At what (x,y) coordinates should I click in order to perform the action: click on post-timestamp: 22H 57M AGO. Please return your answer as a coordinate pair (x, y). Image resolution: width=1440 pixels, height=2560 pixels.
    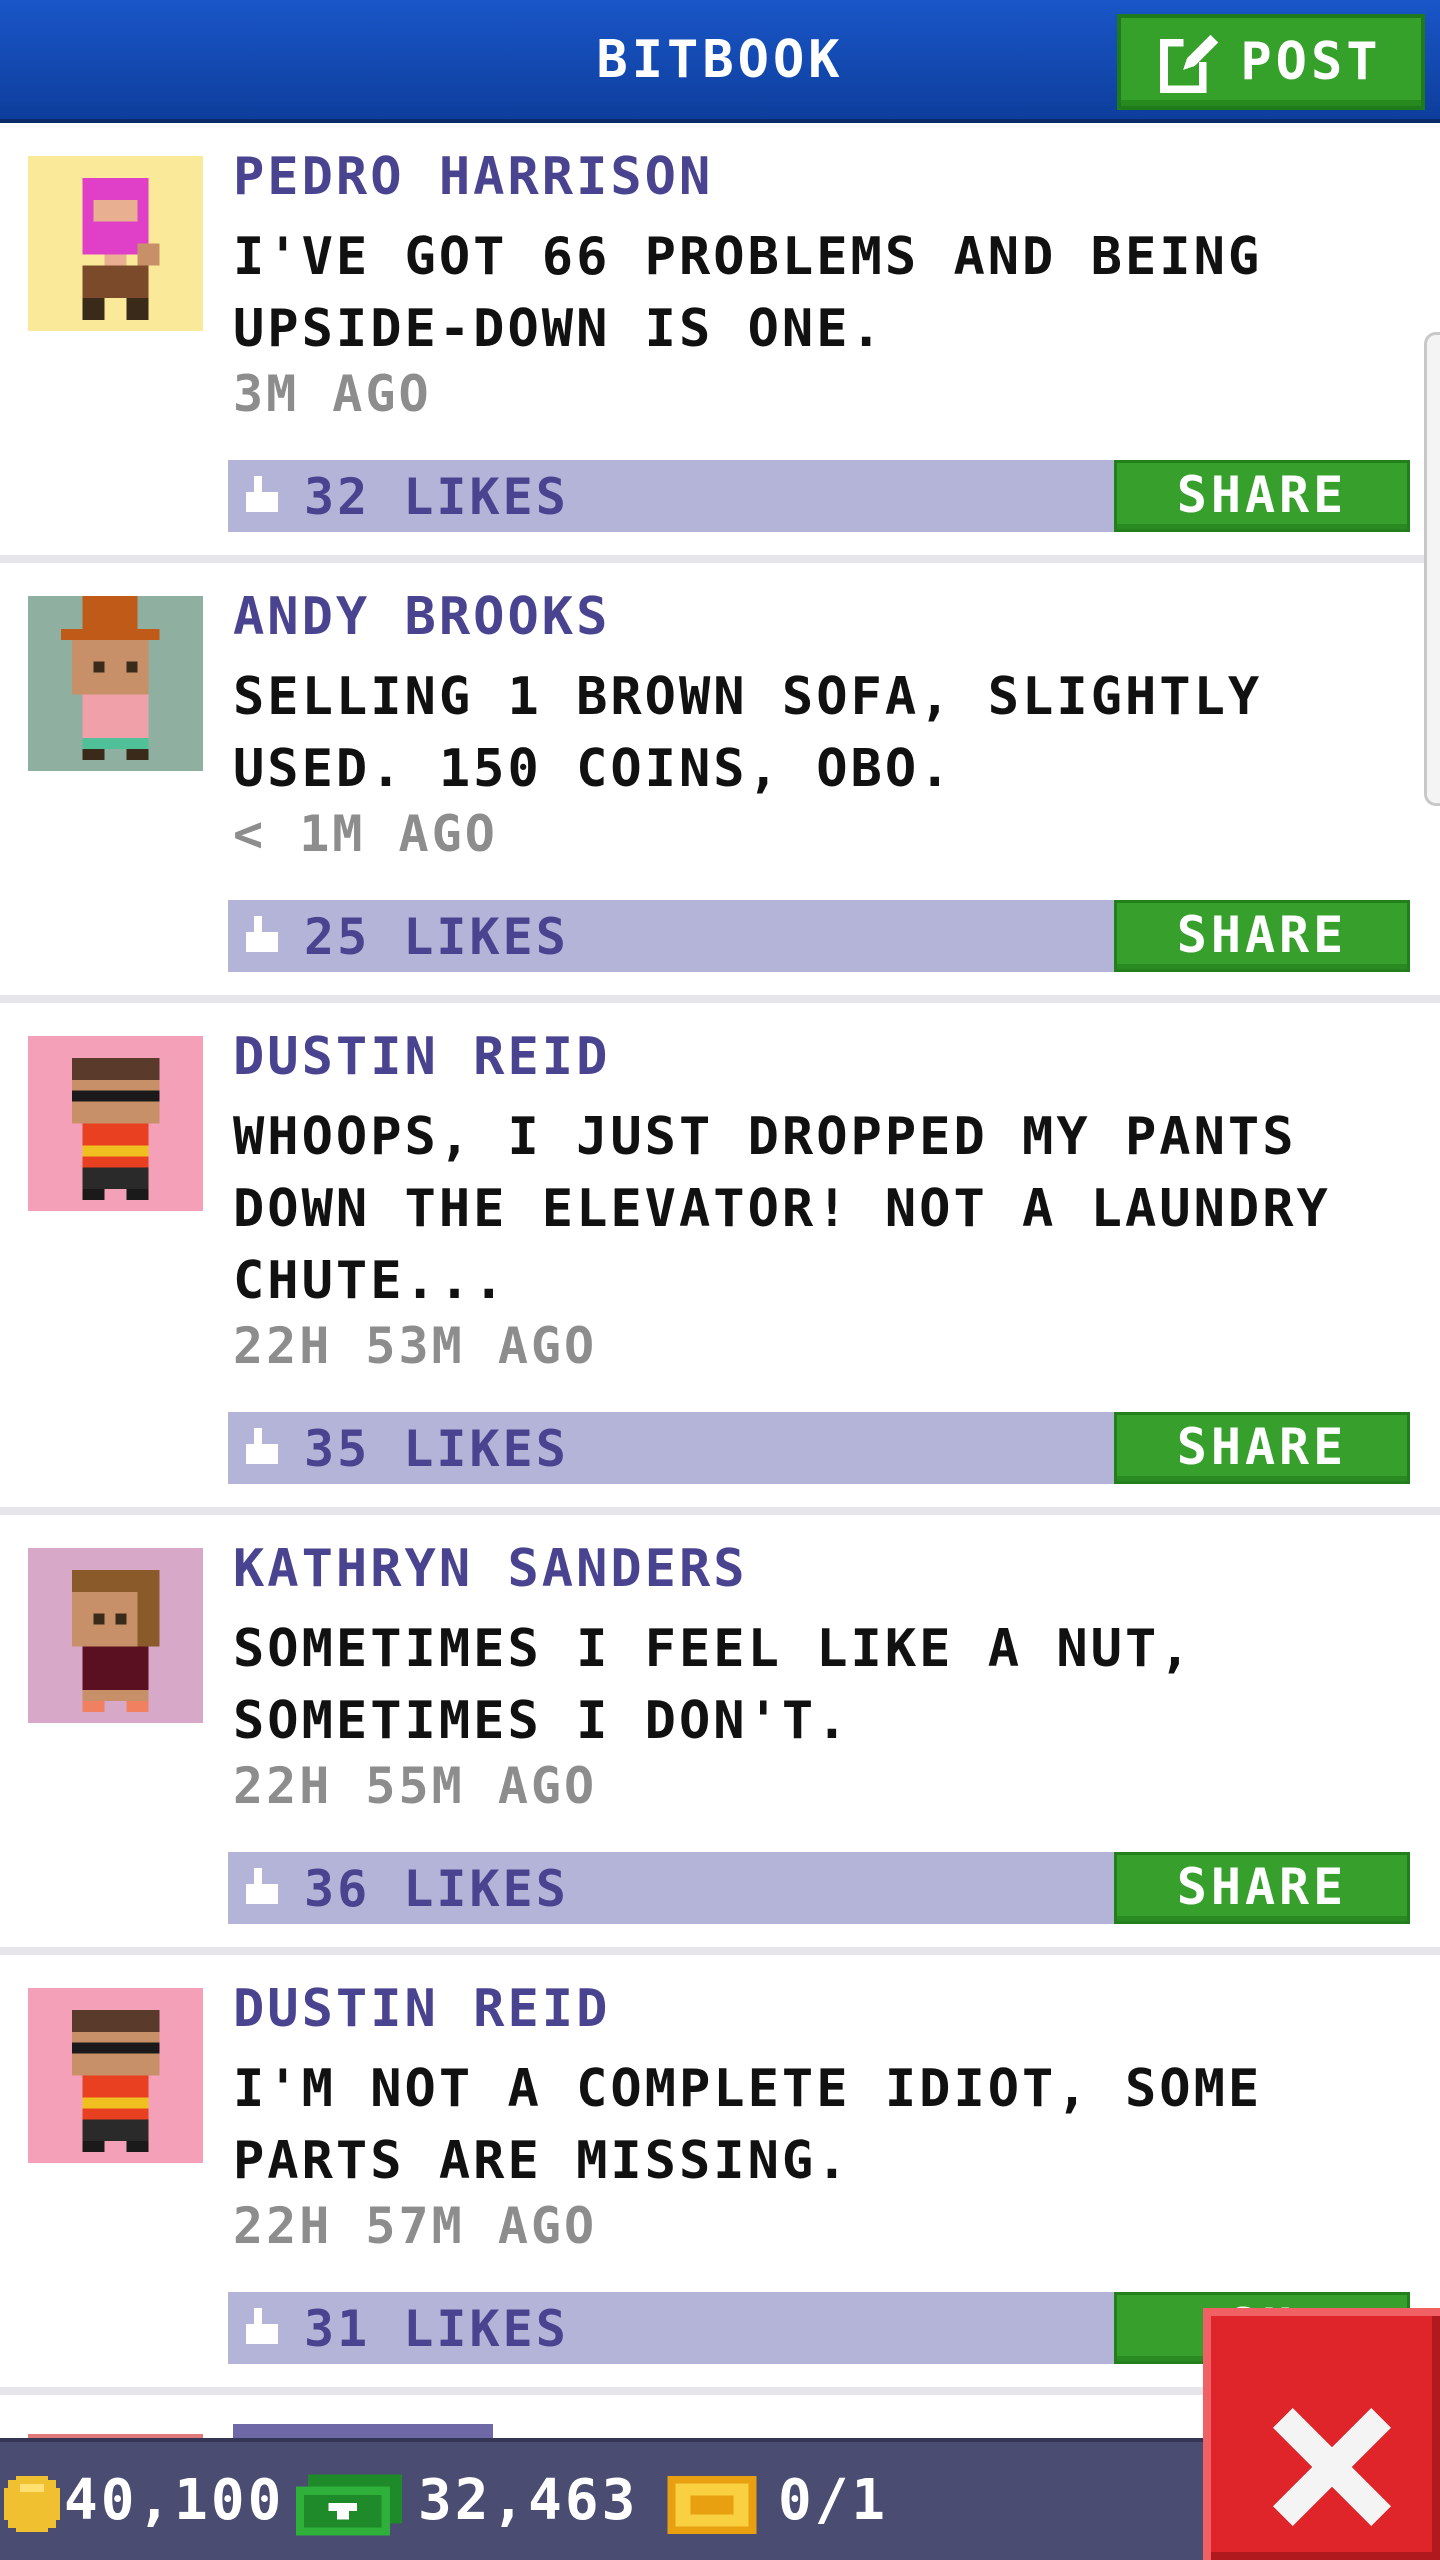
    Looking at the image, I should click on (415, 2226).